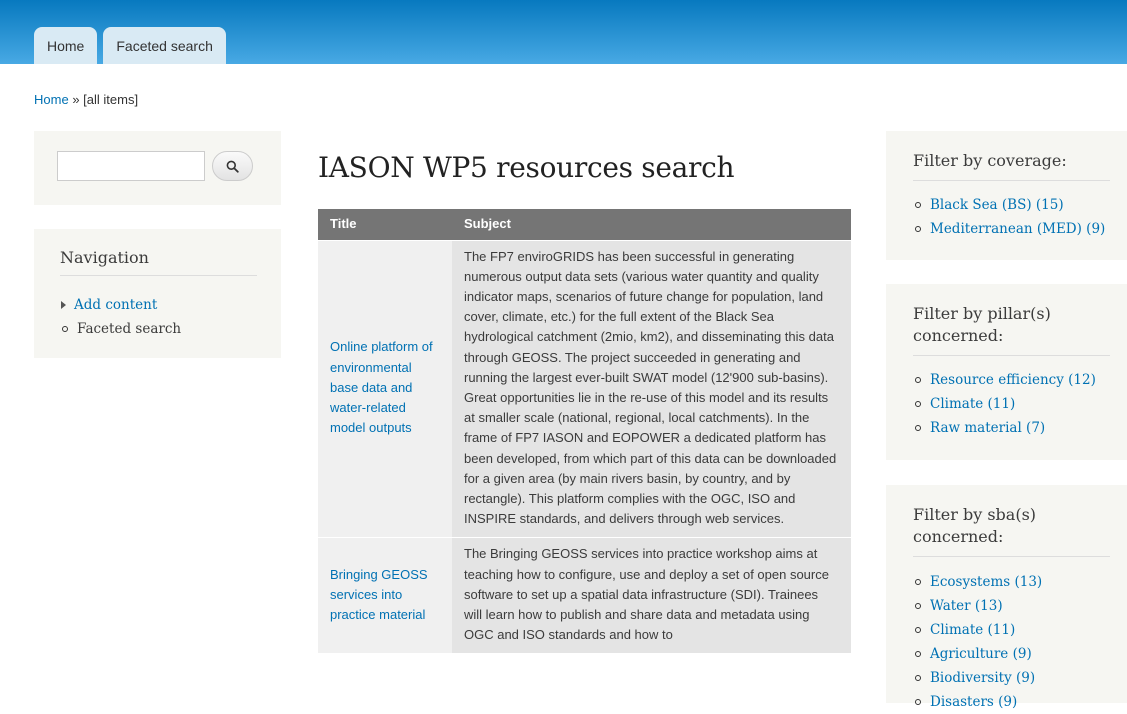 This screenshot has width=1127, height=714. I want to click on breadcrumb-home-link: Home, so click(51, 99).